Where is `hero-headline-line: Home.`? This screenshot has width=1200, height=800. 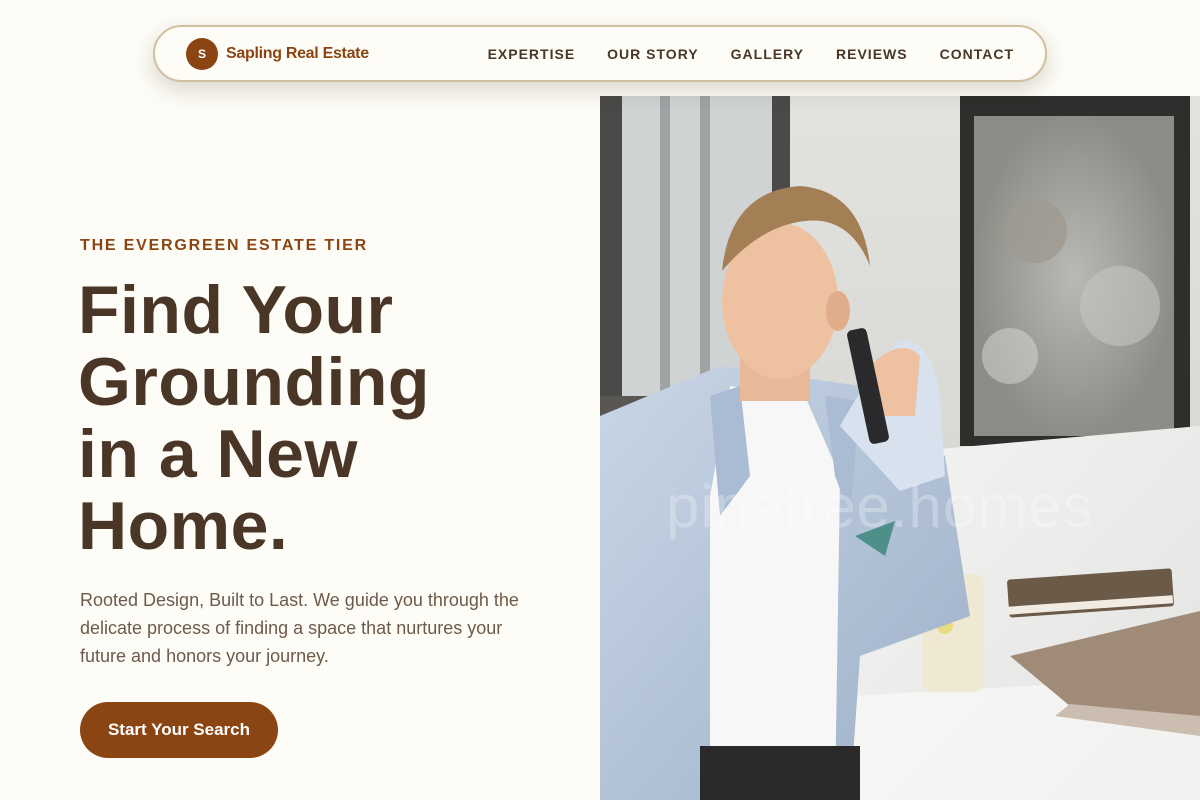 hero-headline-line: Home. is located at coordinates (183, 526).